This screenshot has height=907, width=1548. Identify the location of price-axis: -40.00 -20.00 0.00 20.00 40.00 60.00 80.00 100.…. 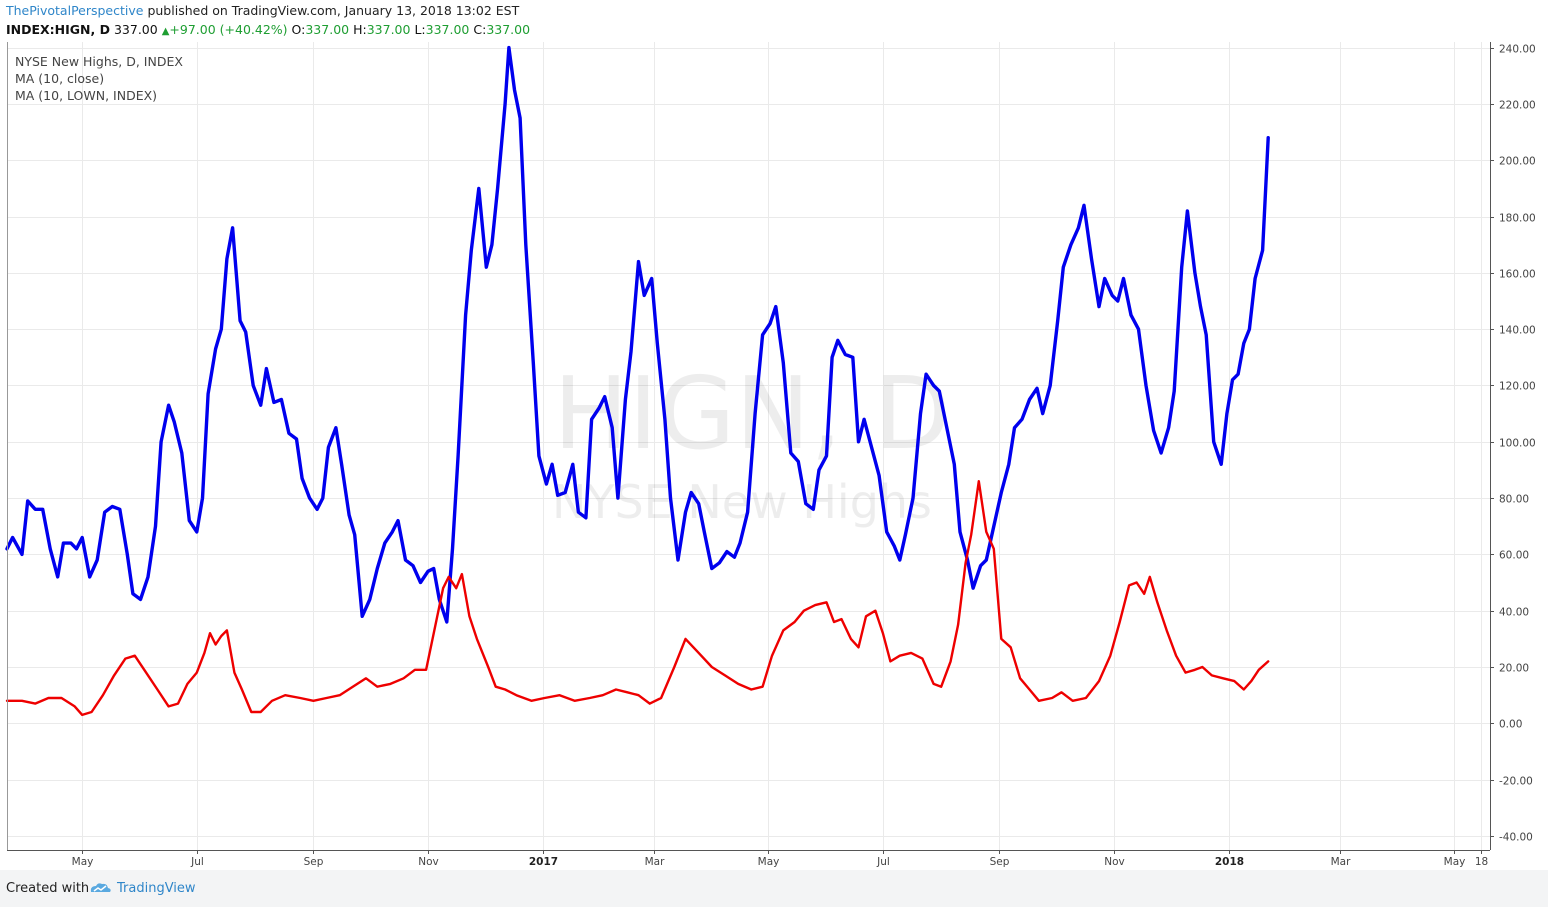
(1513, 444).